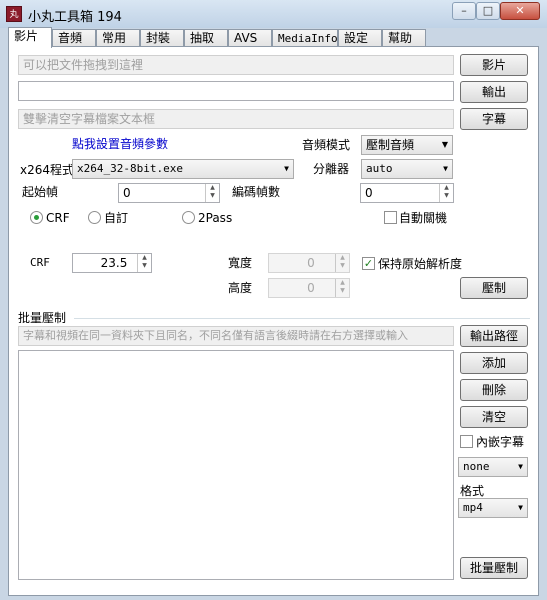  I want to click on encode-frames-input: 0 ▲ ▼, so click(407, 193).